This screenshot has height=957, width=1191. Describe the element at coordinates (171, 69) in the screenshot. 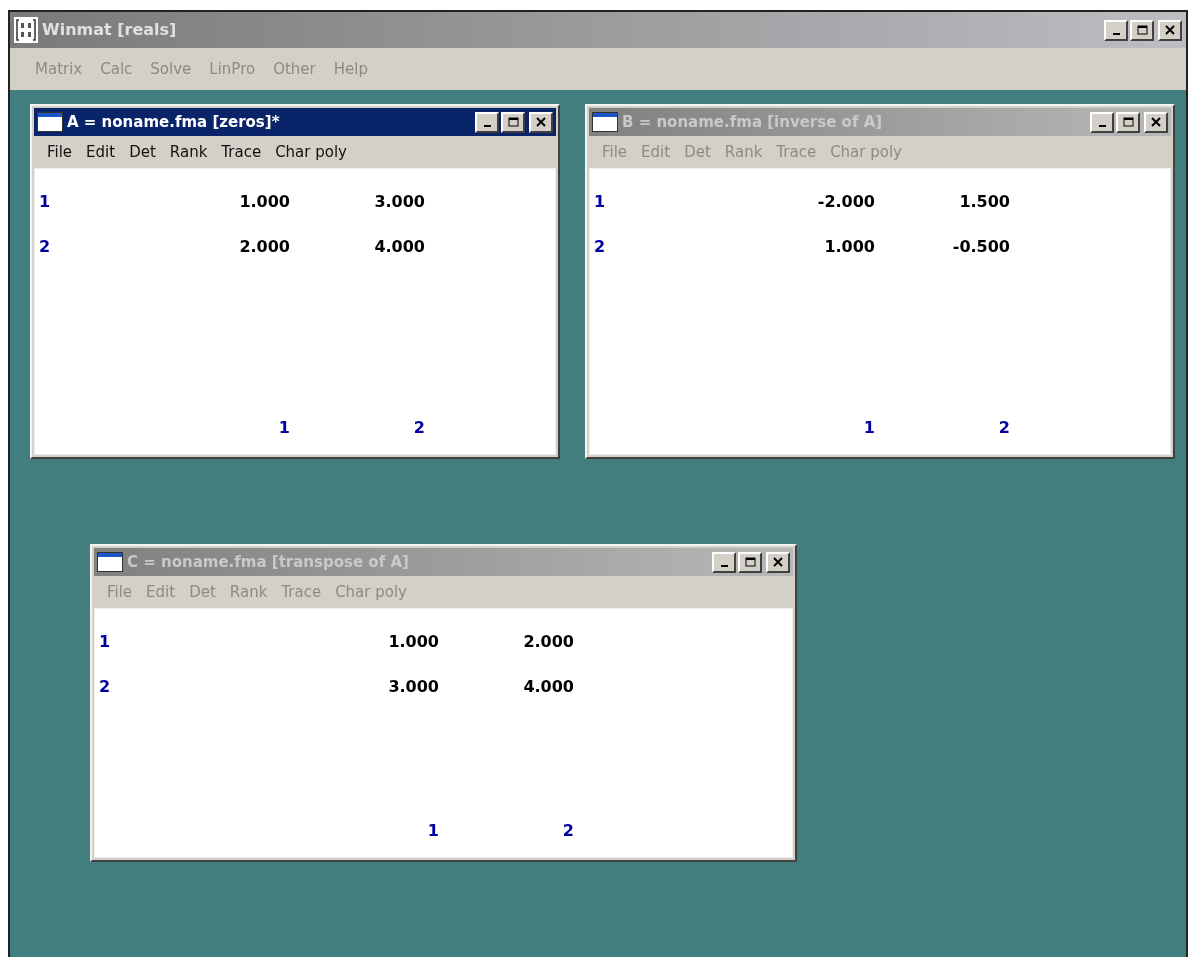

I see `menu-item: Solve` at that location.